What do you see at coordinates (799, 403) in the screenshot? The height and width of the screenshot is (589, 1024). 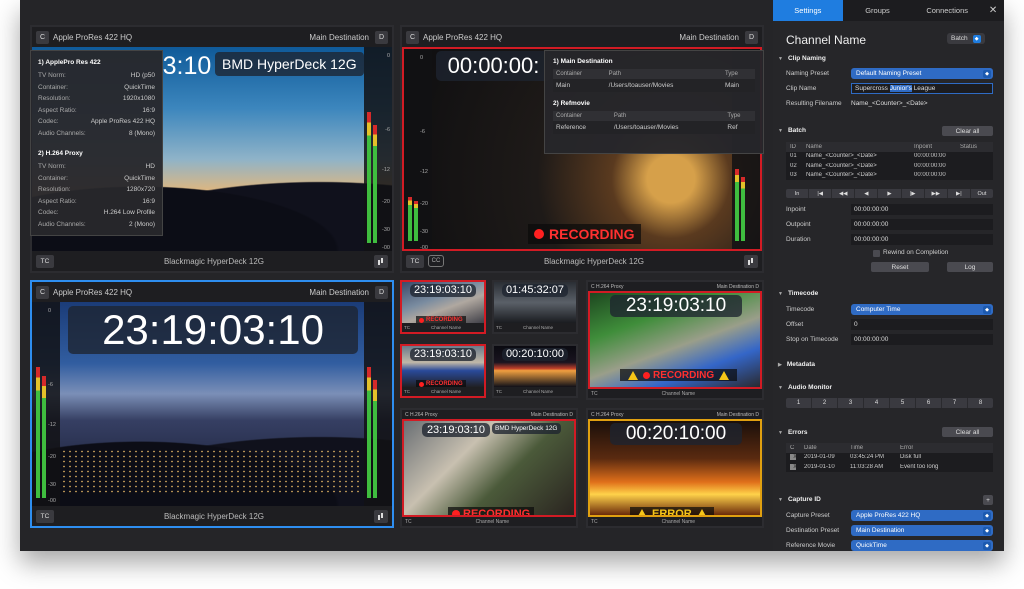 I see `audio-channel-1: 1` at bounding box center [799, 403].